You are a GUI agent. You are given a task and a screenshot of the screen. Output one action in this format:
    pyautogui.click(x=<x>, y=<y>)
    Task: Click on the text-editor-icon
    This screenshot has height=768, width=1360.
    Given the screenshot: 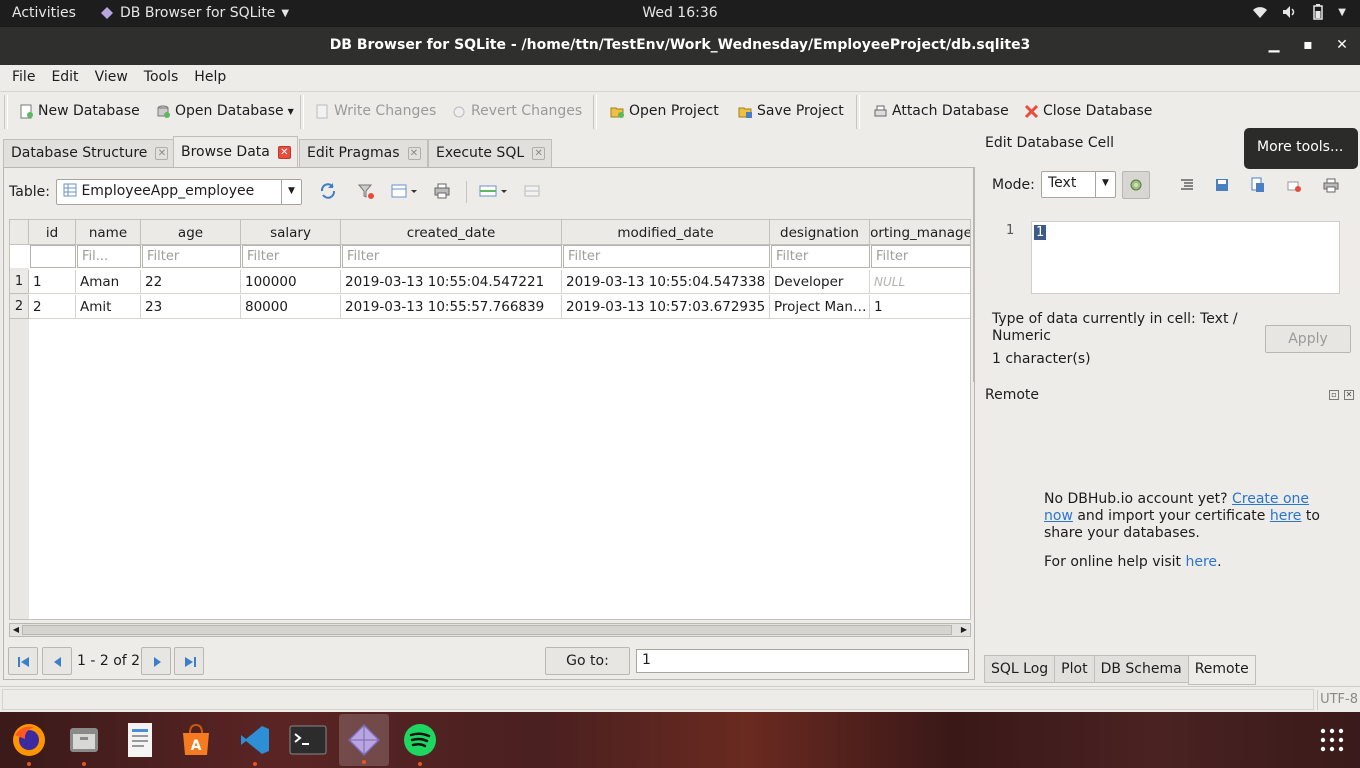 What is the action you would take?
    pyautogui.click(x=140, y=740)
    